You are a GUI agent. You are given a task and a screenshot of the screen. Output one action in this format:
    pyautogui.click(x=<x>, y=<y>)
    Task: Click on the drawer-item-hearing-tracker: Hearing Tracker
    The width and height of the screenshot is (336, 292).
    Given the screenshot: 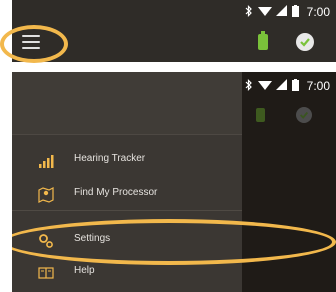 What is the action you would take?
    pyautogui.click(x=127, y=161)
    